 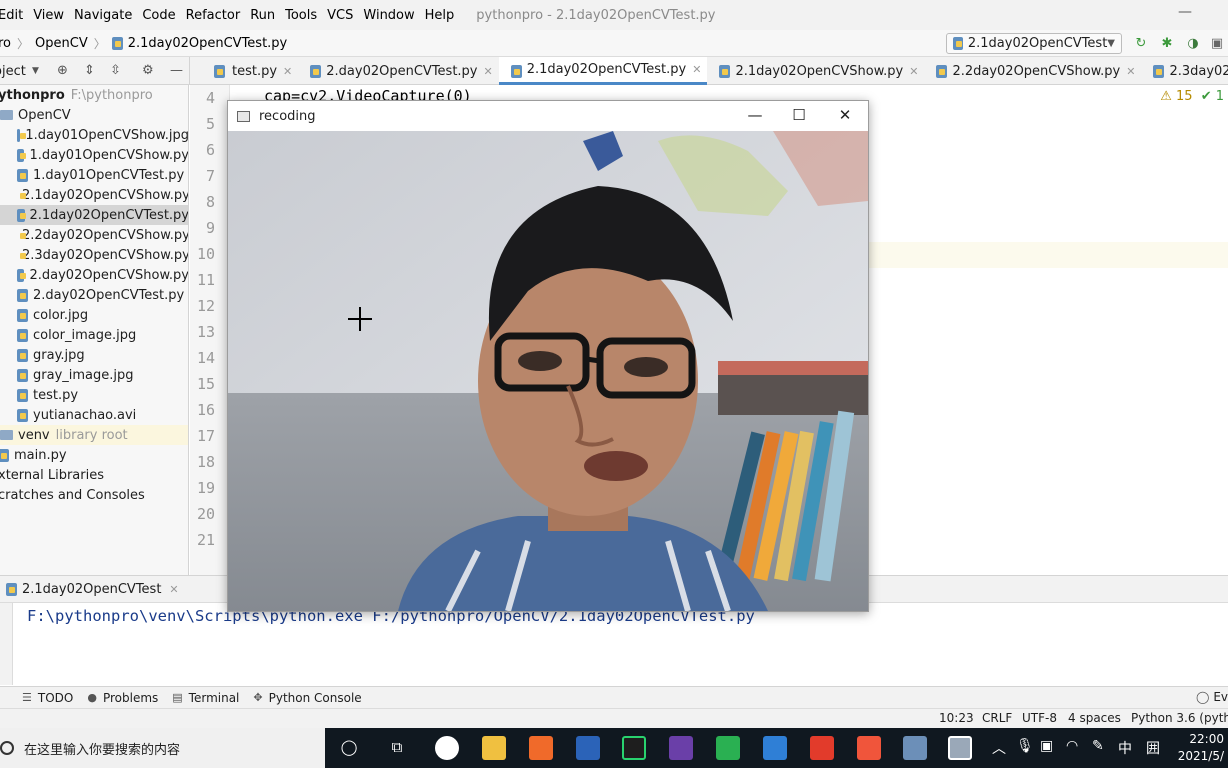 I want to click on menu-vcs: VCS, so click(x=340, y=15).